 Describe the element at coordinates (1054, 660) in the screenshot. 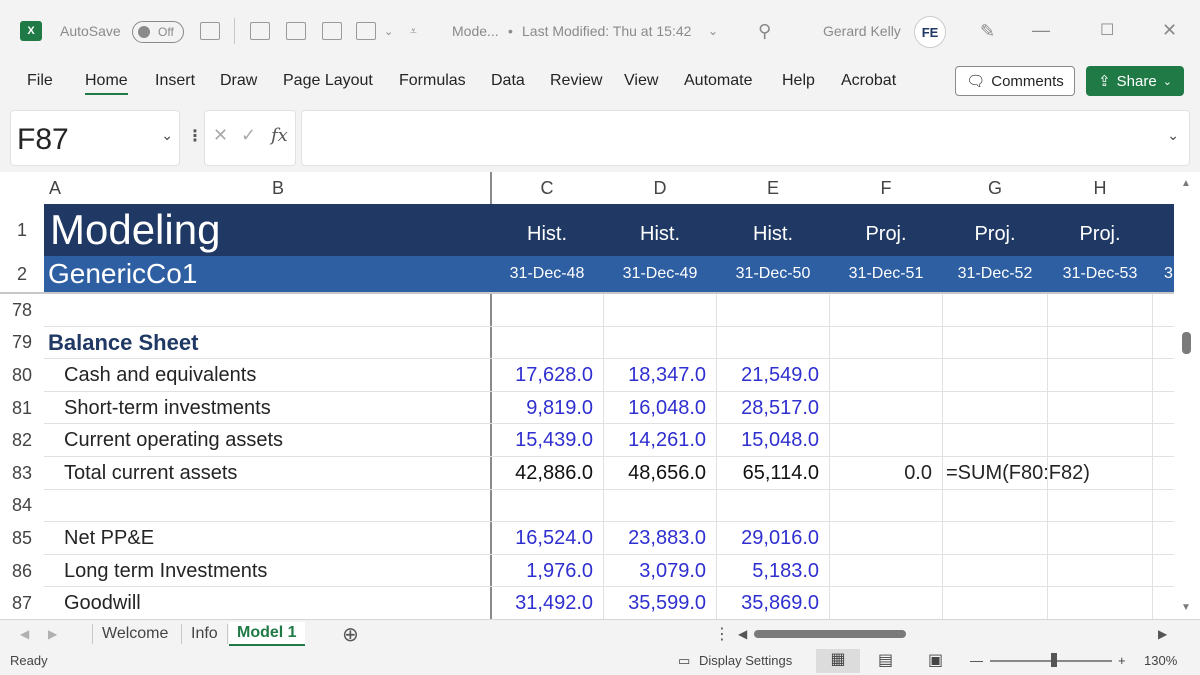

I see `zoom-slider-thumb` at that location.